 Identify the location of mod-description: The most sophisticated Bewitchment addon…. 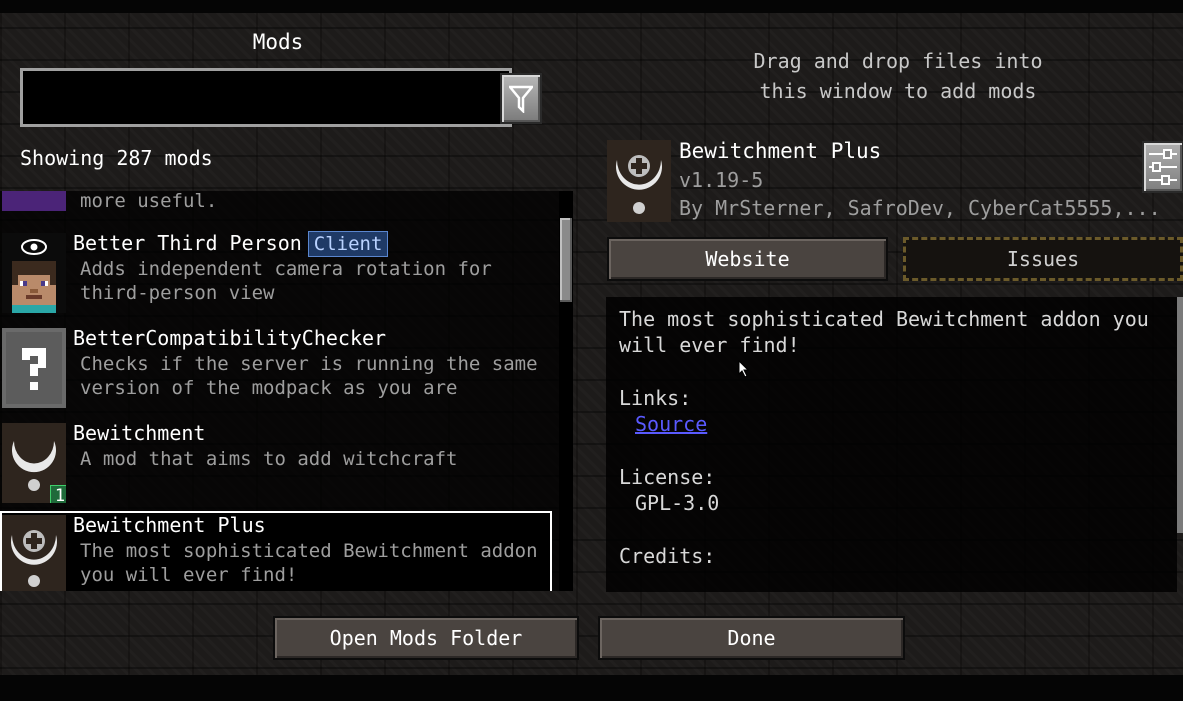
(309, 563).